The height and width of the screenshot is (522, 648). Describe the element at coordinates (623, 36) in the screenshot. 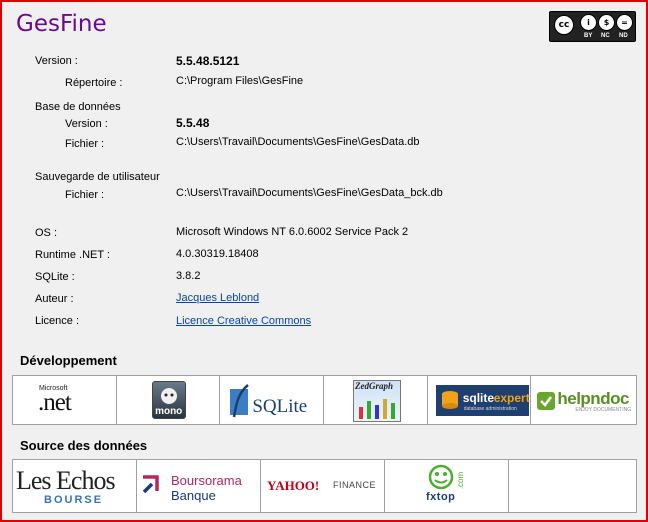

I see `nd-label: ND` at that location.